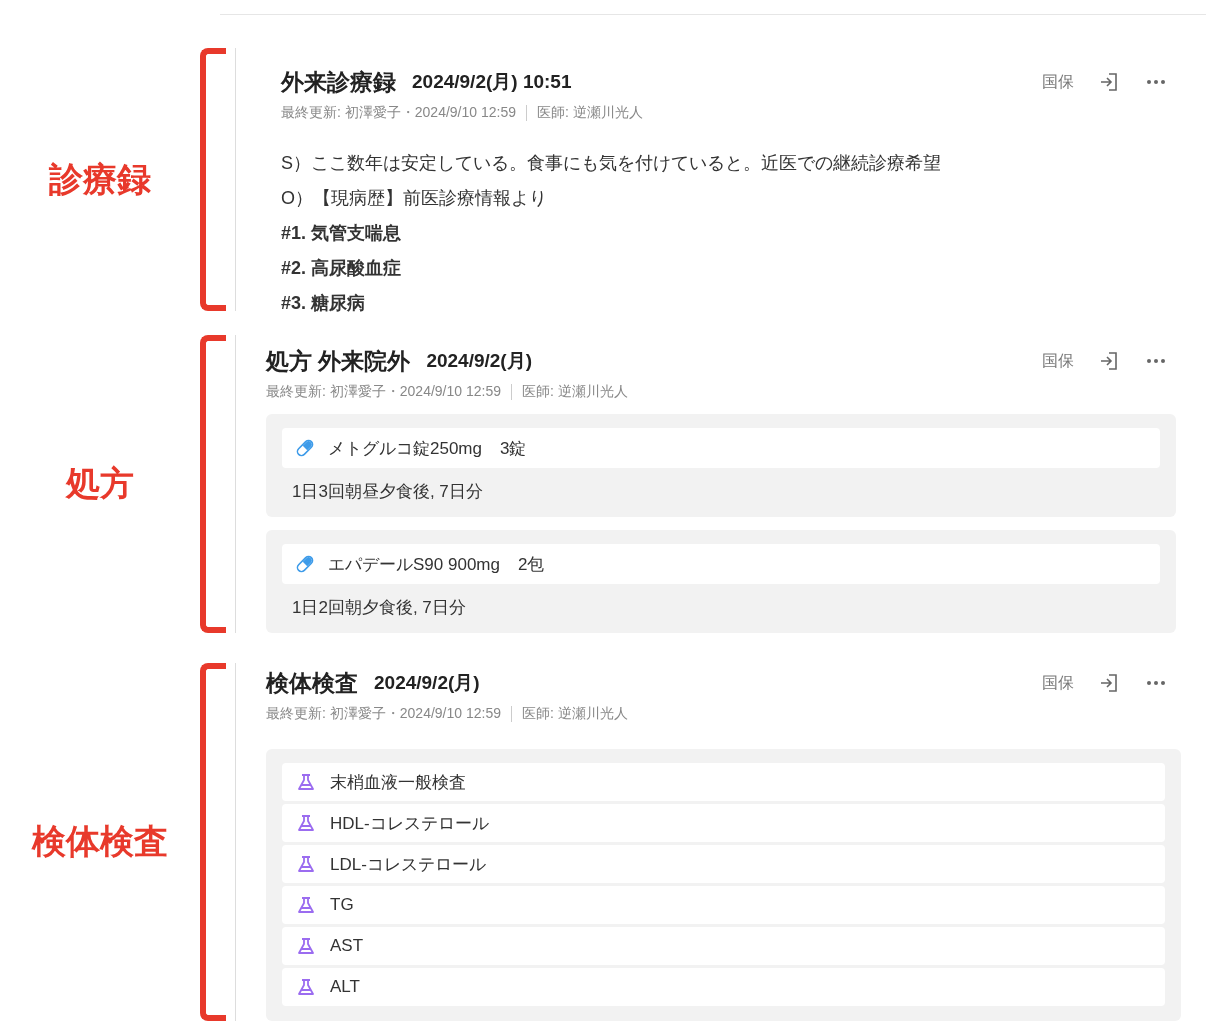  I want to click on note-line: #2. 高尿酸血症, so click(342, 268).